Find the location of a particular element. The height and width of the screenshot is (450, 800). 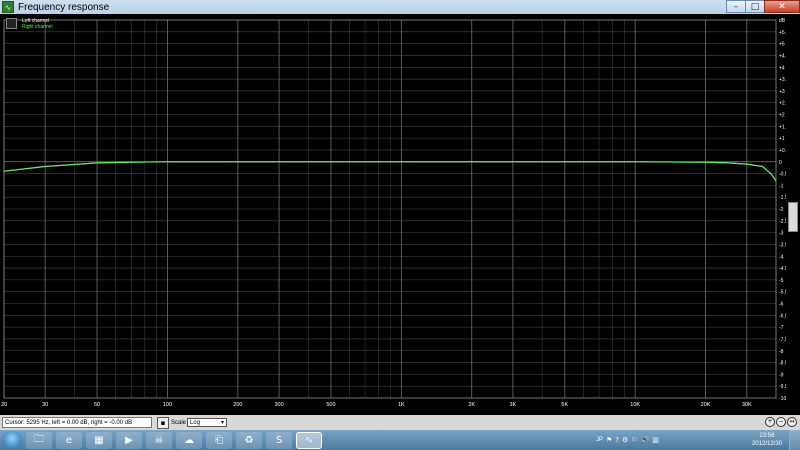

legend-box is located at coordinates (11, 23).